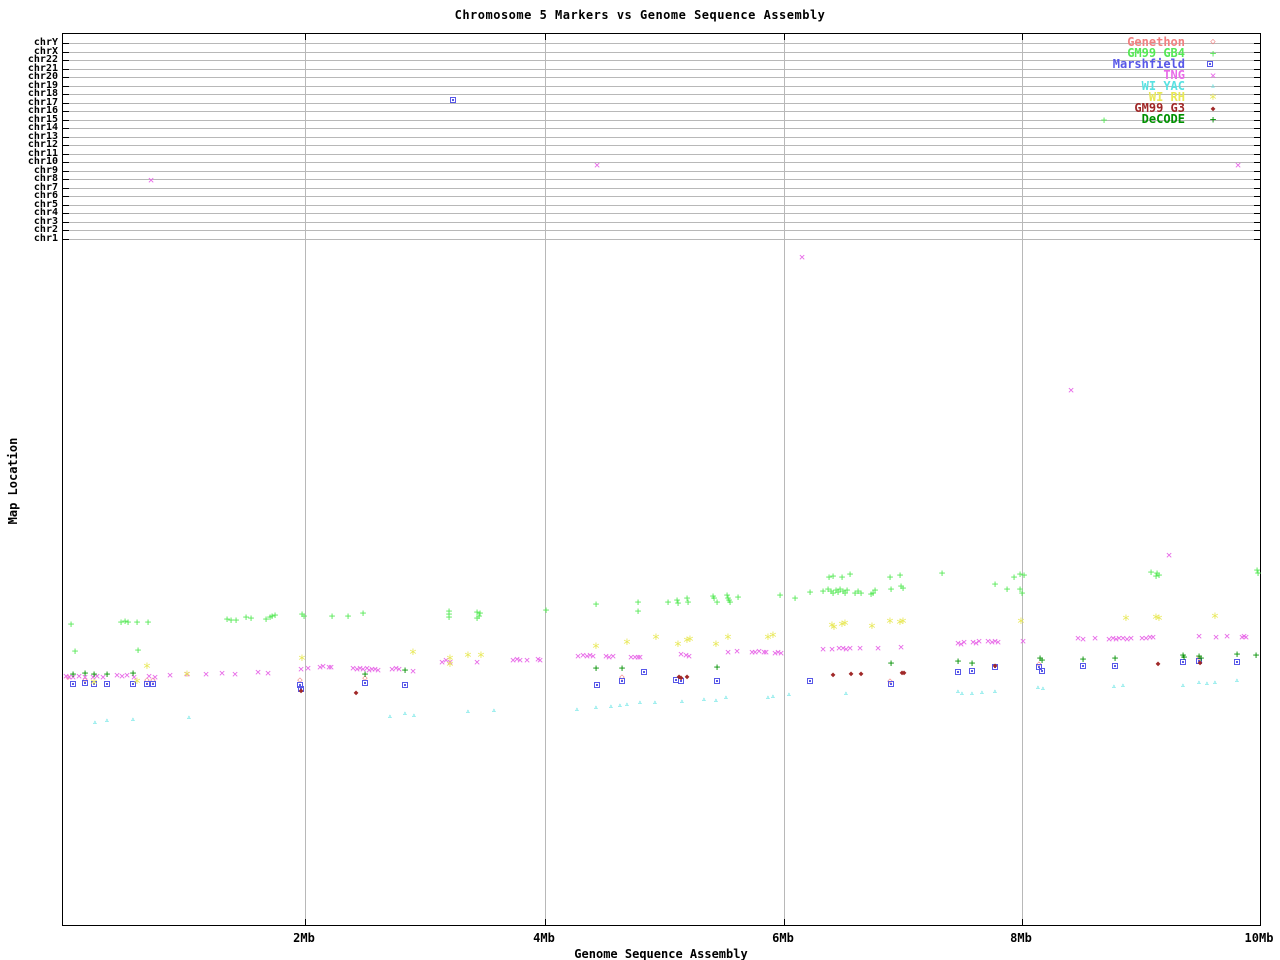 This screenshot has width=1280, height=960. What do you see at coordinates (661, 953) in the screenshot?
I see `x-axis-label: Genome Sequence Assembly` at bounding box center [661, 953].